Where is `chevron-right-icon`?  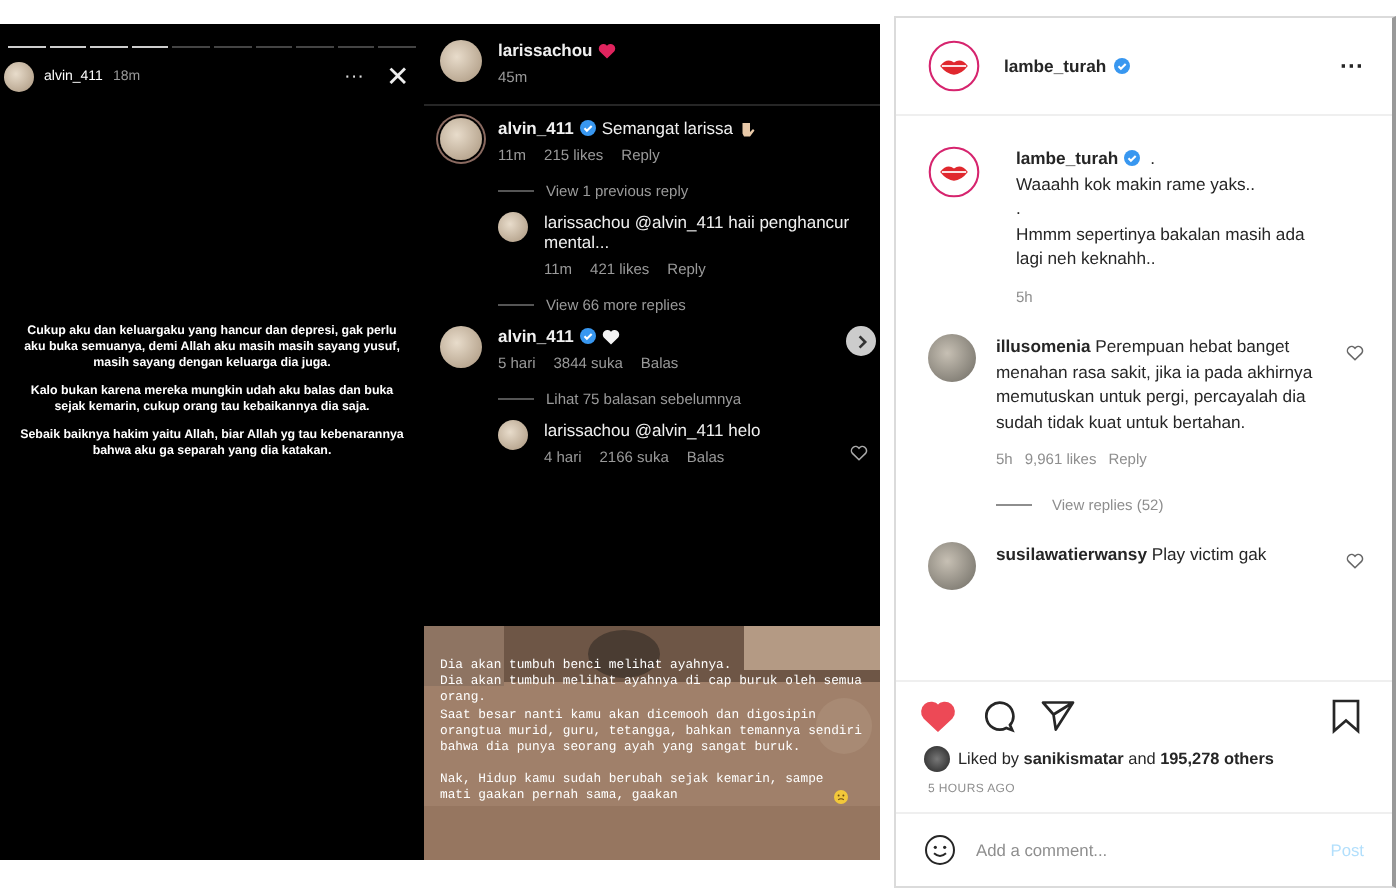 chevron-right-icon is located at coordinates (861, 341).